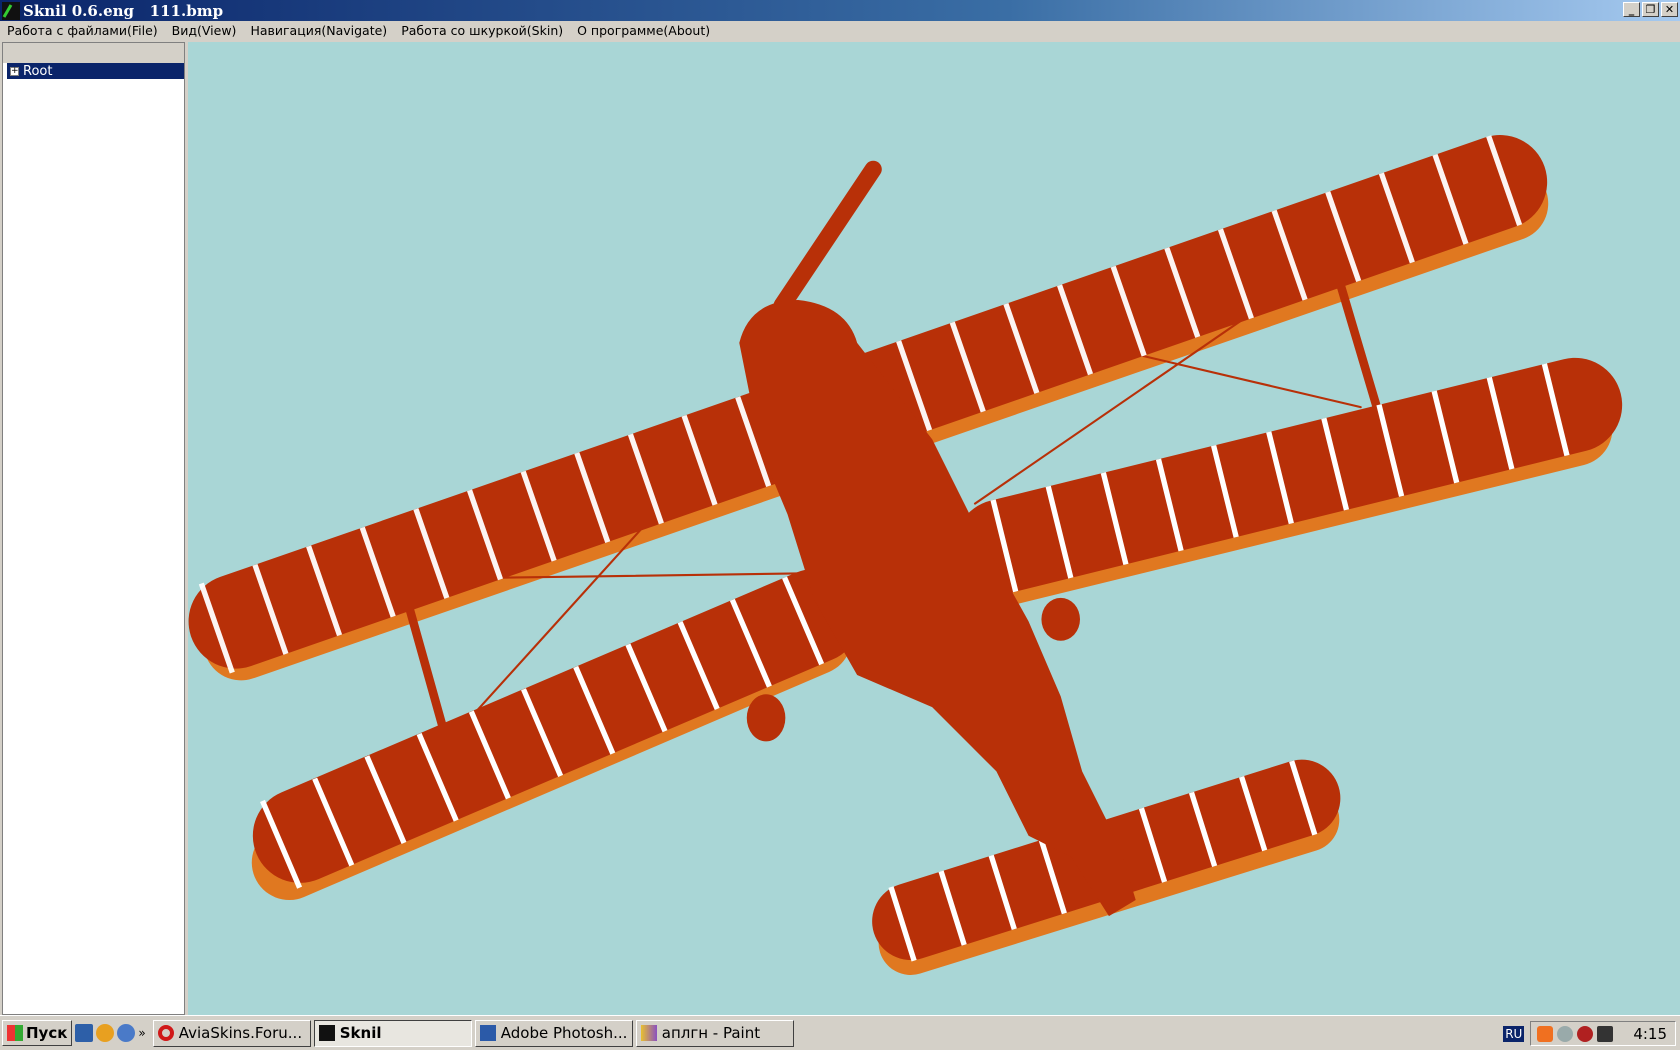 The height and width of the screenshot is (1050, 1680). I want to click on window-title: Sknil 0.6.eng 111.bmp, so click(123, 10).